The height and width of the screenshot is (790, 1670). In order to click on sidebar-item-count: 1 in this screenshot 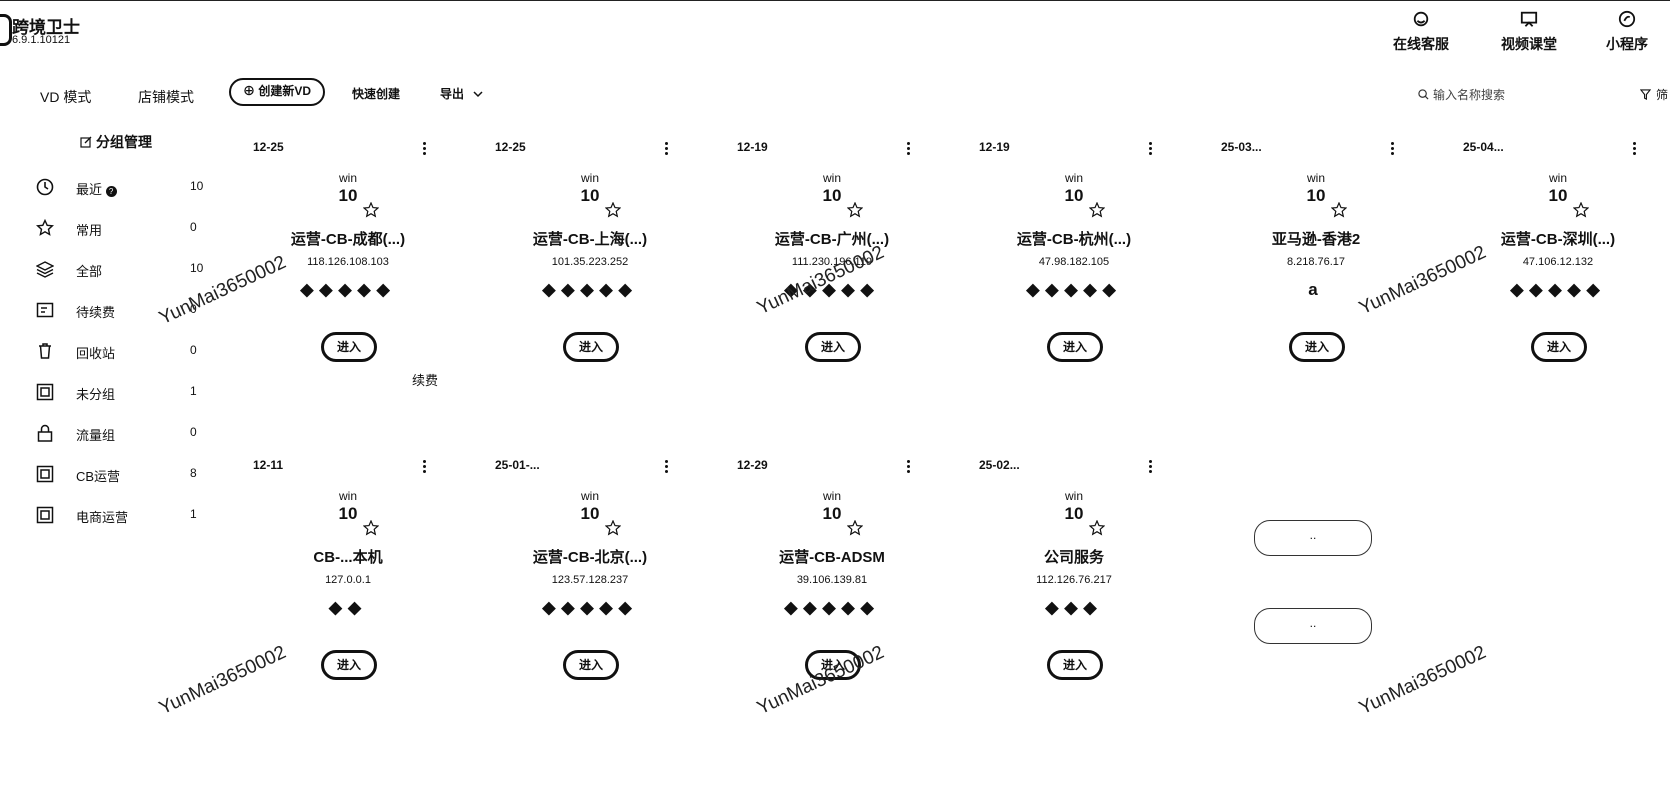, I will do `click(193, 514)`.